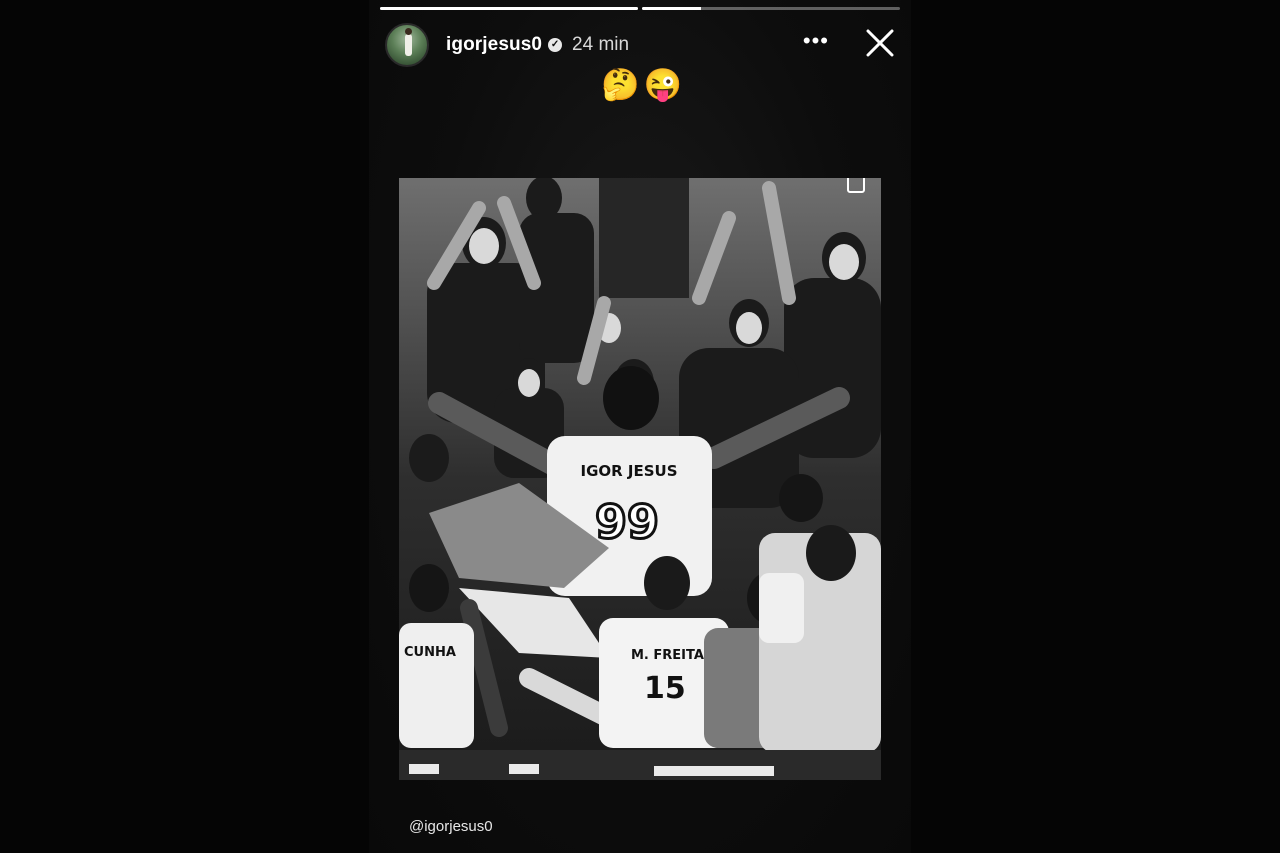 This screenshot has height=853, width=1280. Describe the element at coordinates (628, 471) in the screenshot. I see `jersey-name-main: IGOR JESUS` at that location.